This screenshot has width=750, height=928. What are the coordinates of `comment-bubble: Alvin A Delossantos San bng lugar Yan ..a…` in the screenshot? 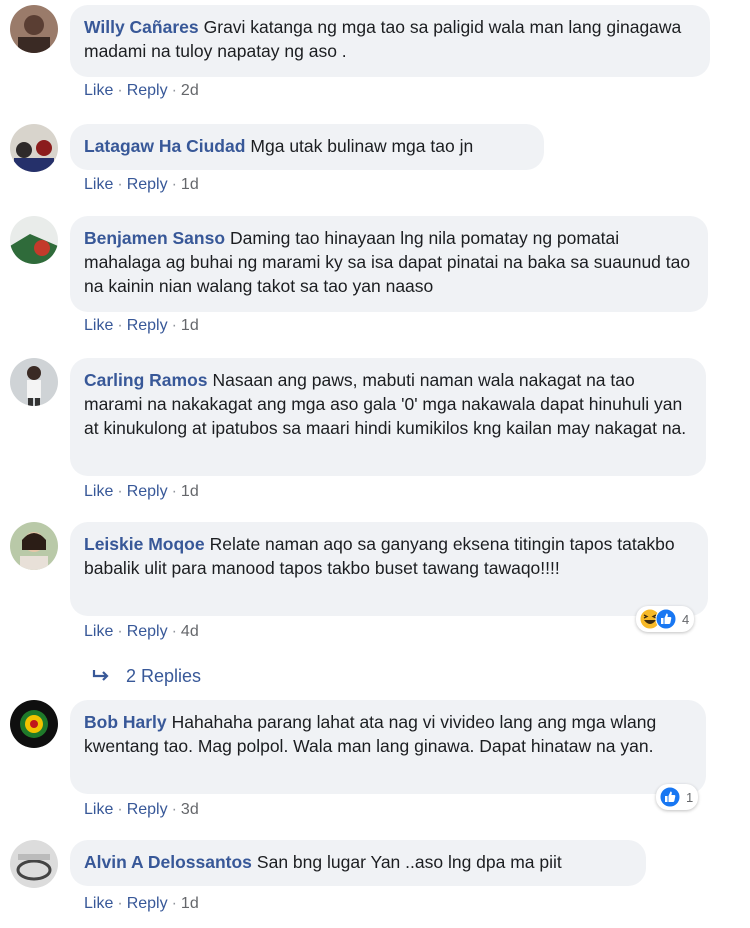 It's located at (358, 863).